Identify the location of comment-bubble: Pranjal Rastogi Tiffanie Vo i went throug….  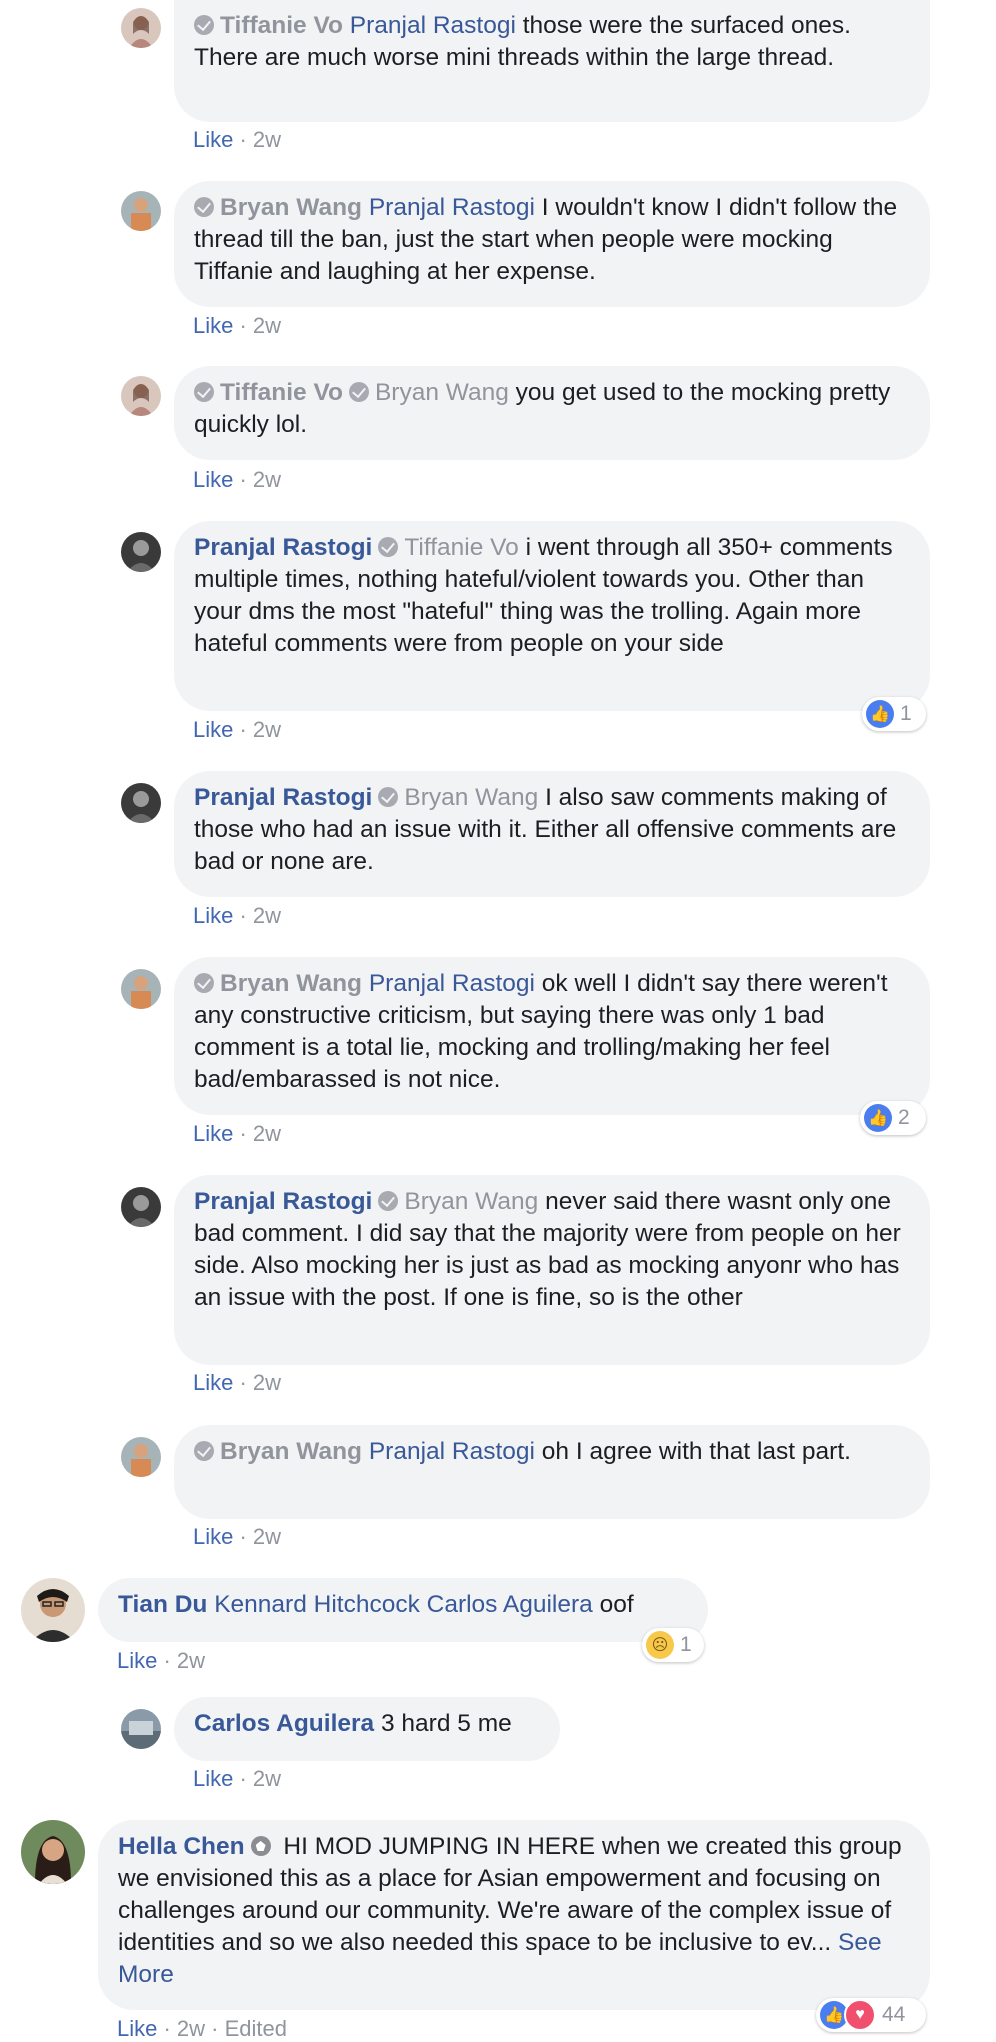
(552, 616).